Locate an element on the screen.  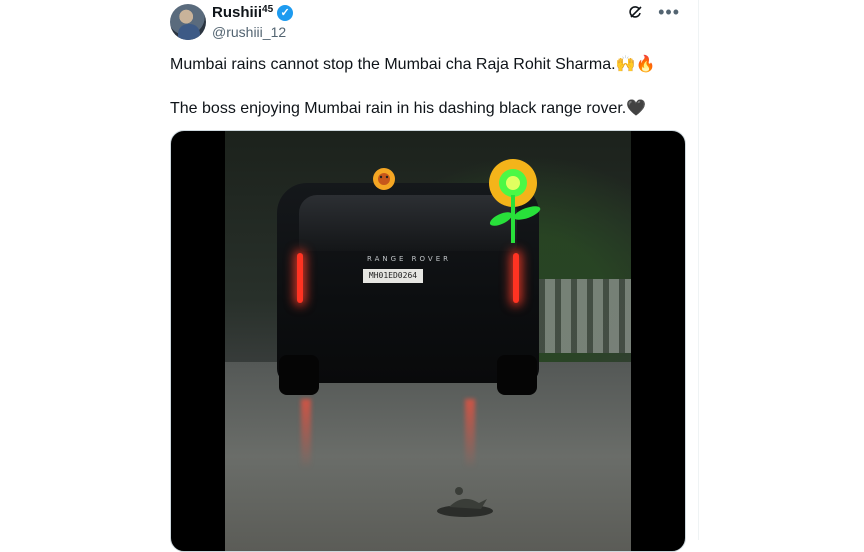
sun-sticker-icon is located at coordinates (384, 179).